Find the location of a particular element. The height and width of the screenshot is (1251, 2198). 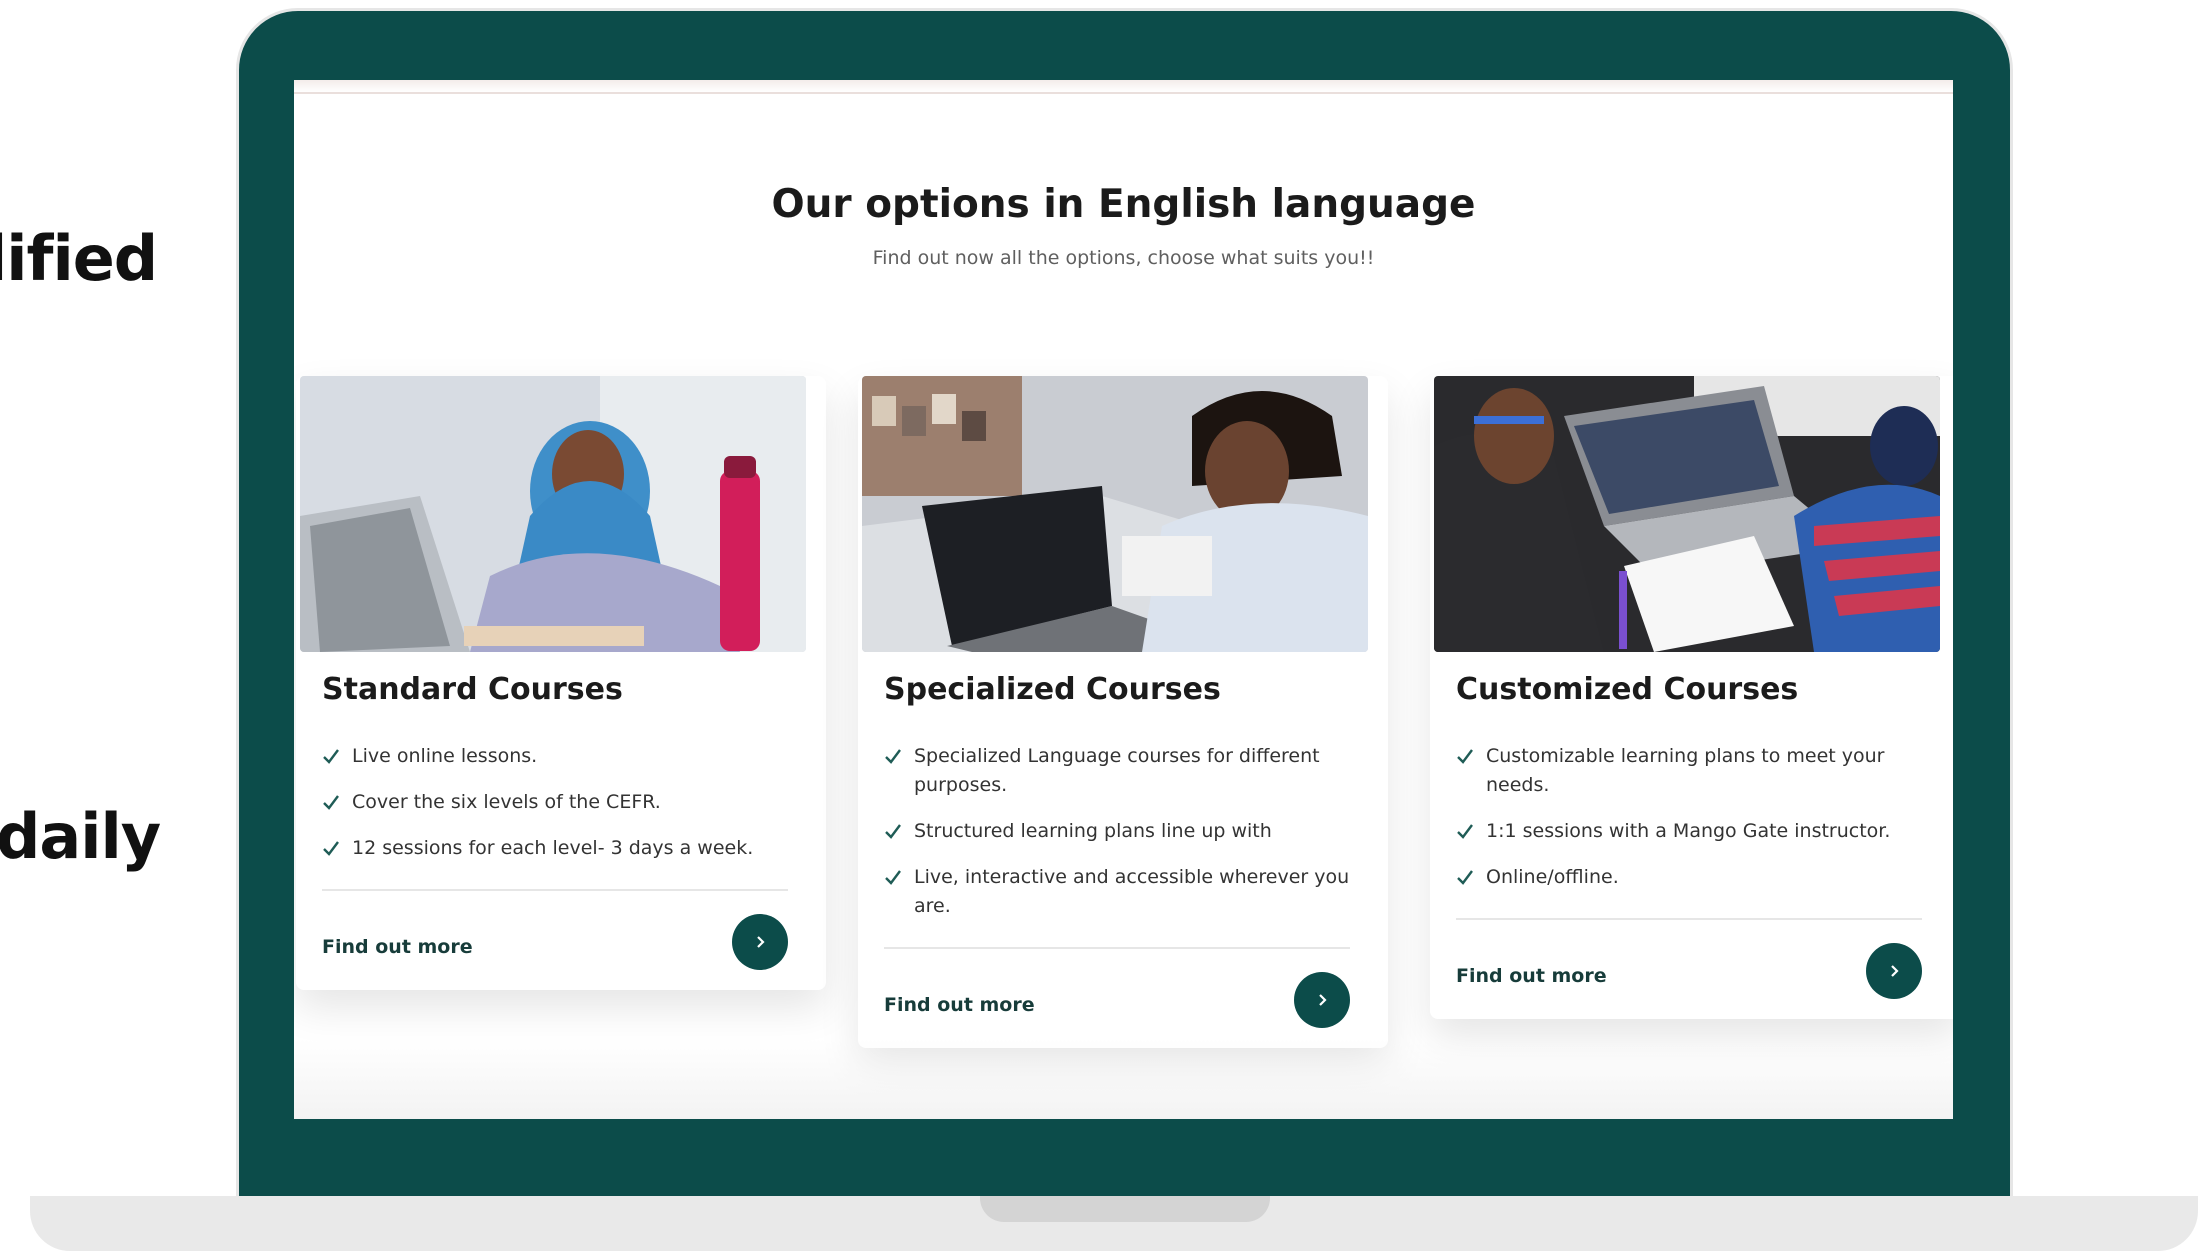

cropped-side-text-lower: daily is located at coordinates (80, 836).